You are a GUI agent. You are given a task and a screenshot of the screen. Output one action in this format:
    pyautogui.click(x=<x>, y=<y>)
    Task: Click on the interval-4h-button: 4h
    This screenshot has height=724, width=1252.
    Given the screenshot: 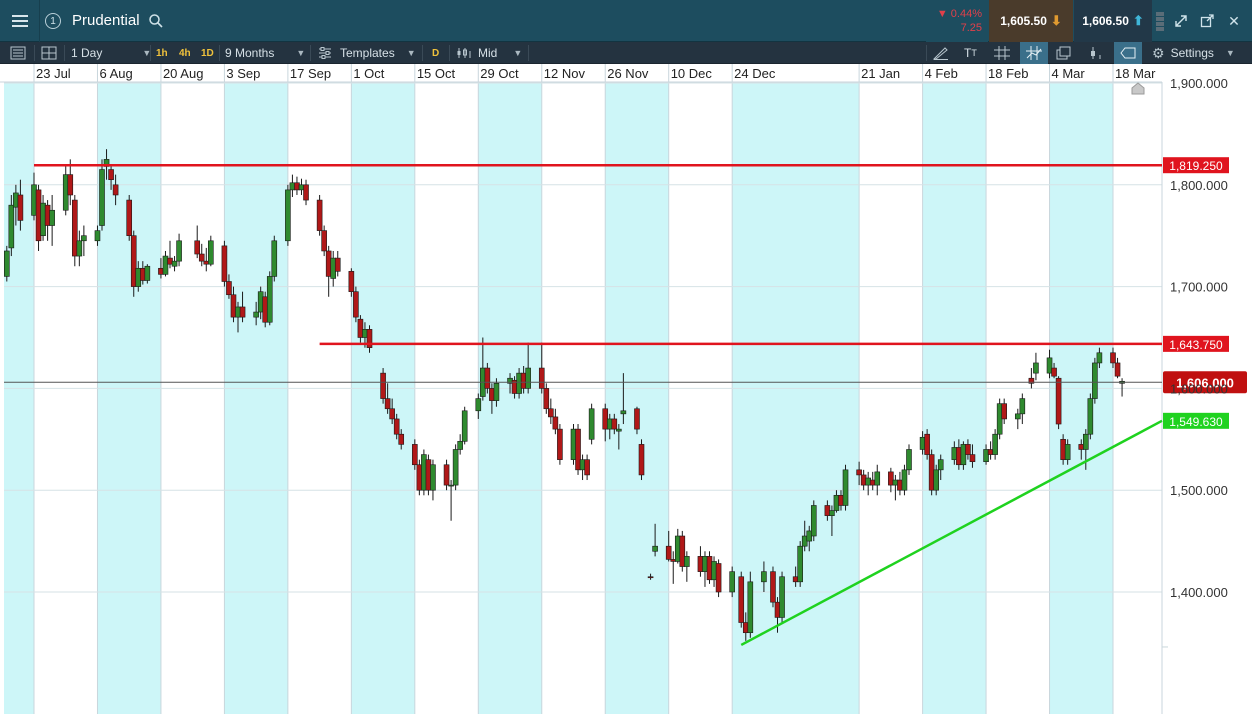 What is the action you would take?
    pyautogui.click(x=185, y=53)
    